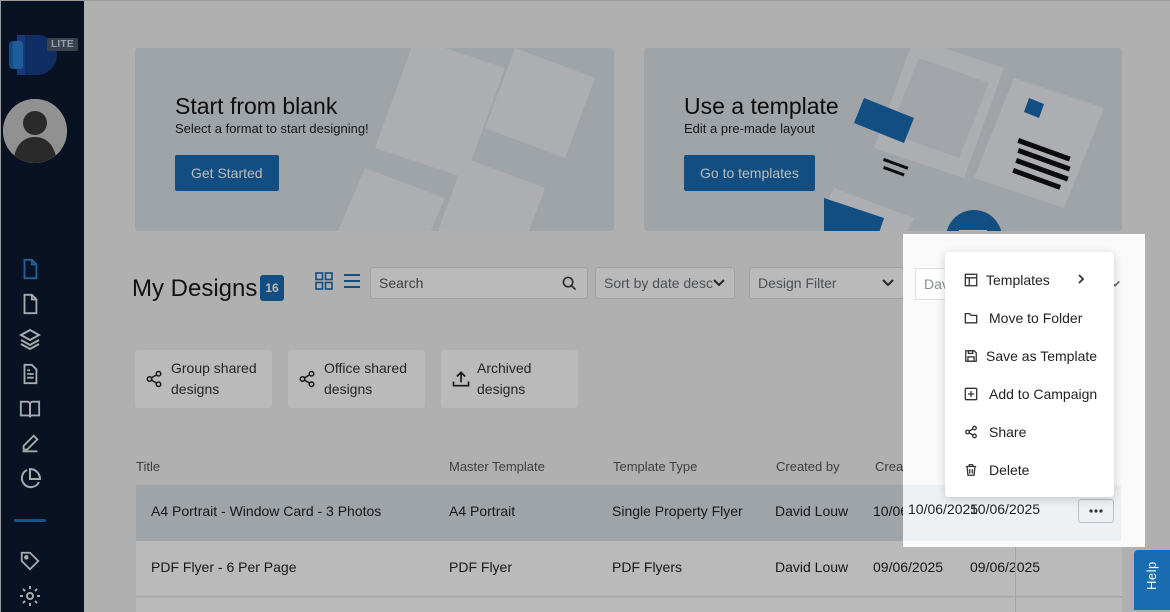 This screenshot has width=1170, height=612. Describe the element at coordinates (1042, 356) in the screenshot. I see `menu-item-label: Save as Template` at that location.